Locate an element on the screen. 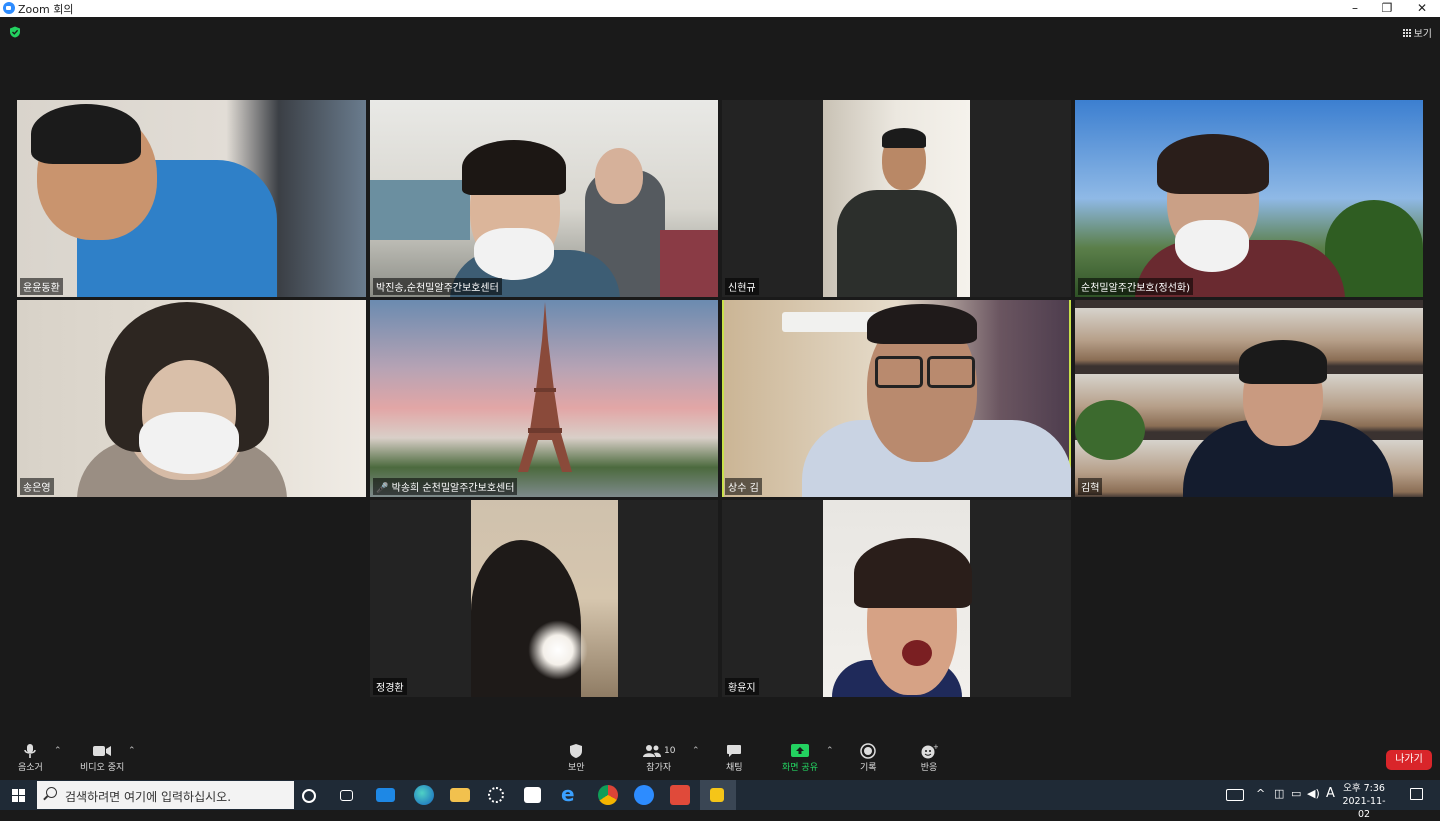  participant-name: 박진송,순천밀알주간보호센터 is located at coordinates (437, 286).